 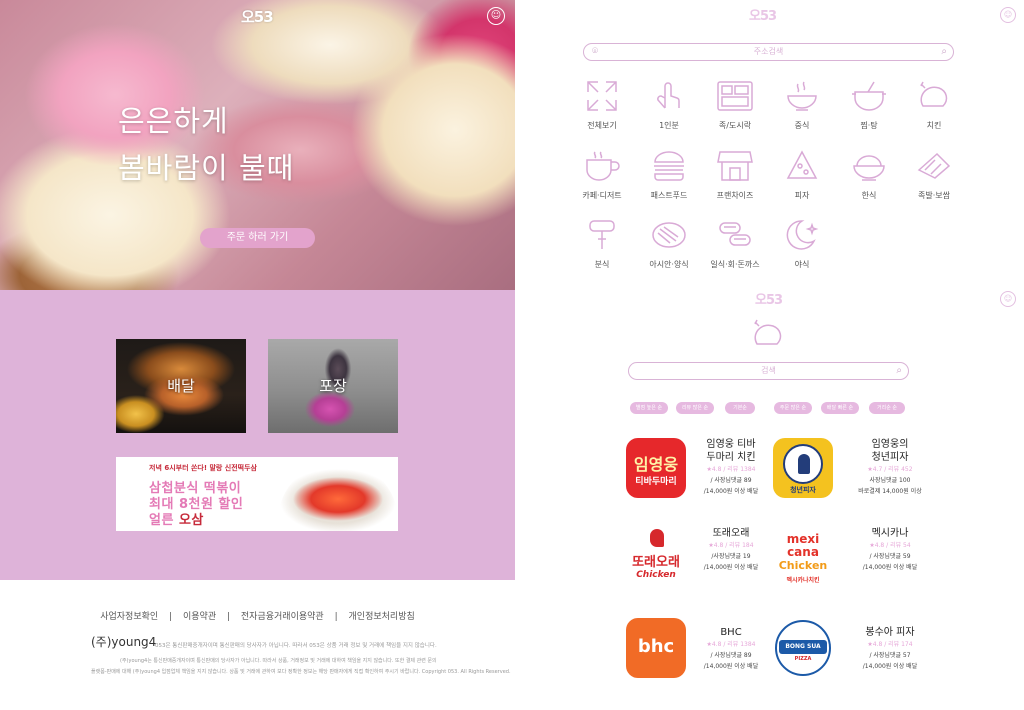 I want to click on filter-delivery-speed: 배달 빠른 순, so click(x=840, y=408).